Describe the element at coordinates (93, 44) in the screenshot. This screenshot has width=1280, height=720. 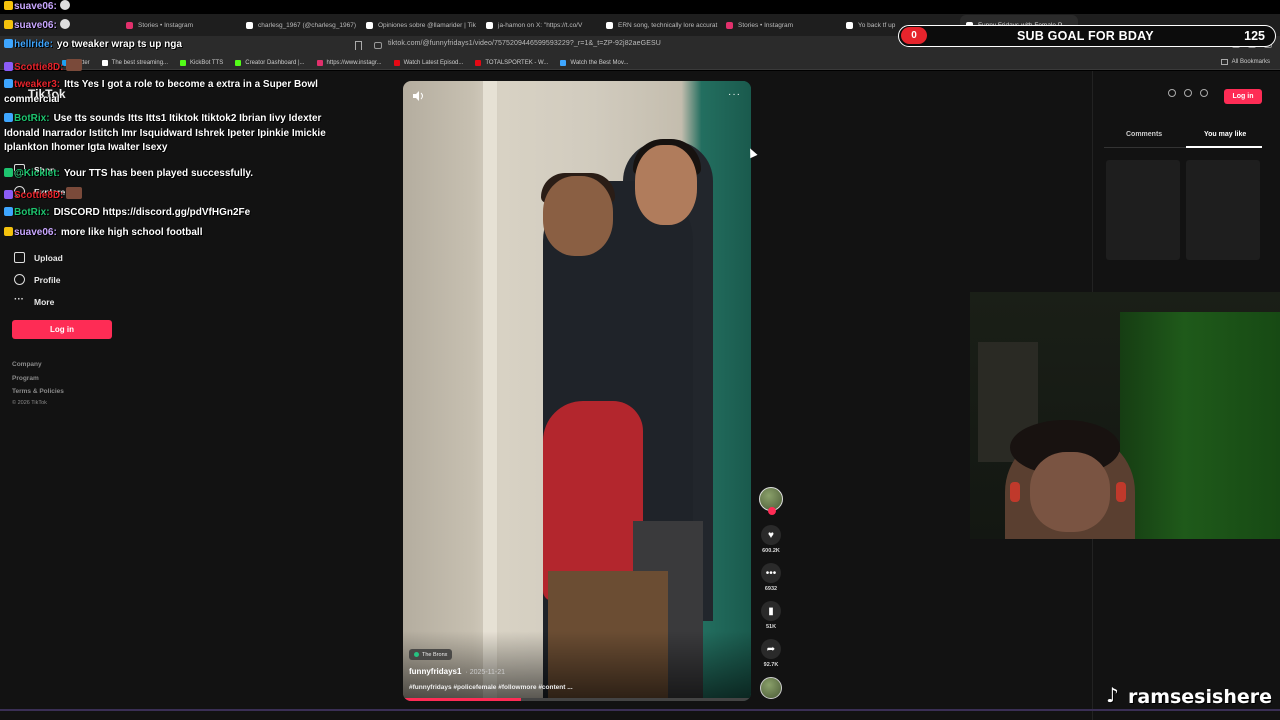
I see `chat-message: hellride: yo tweaker wrap ts up nga` at that location.